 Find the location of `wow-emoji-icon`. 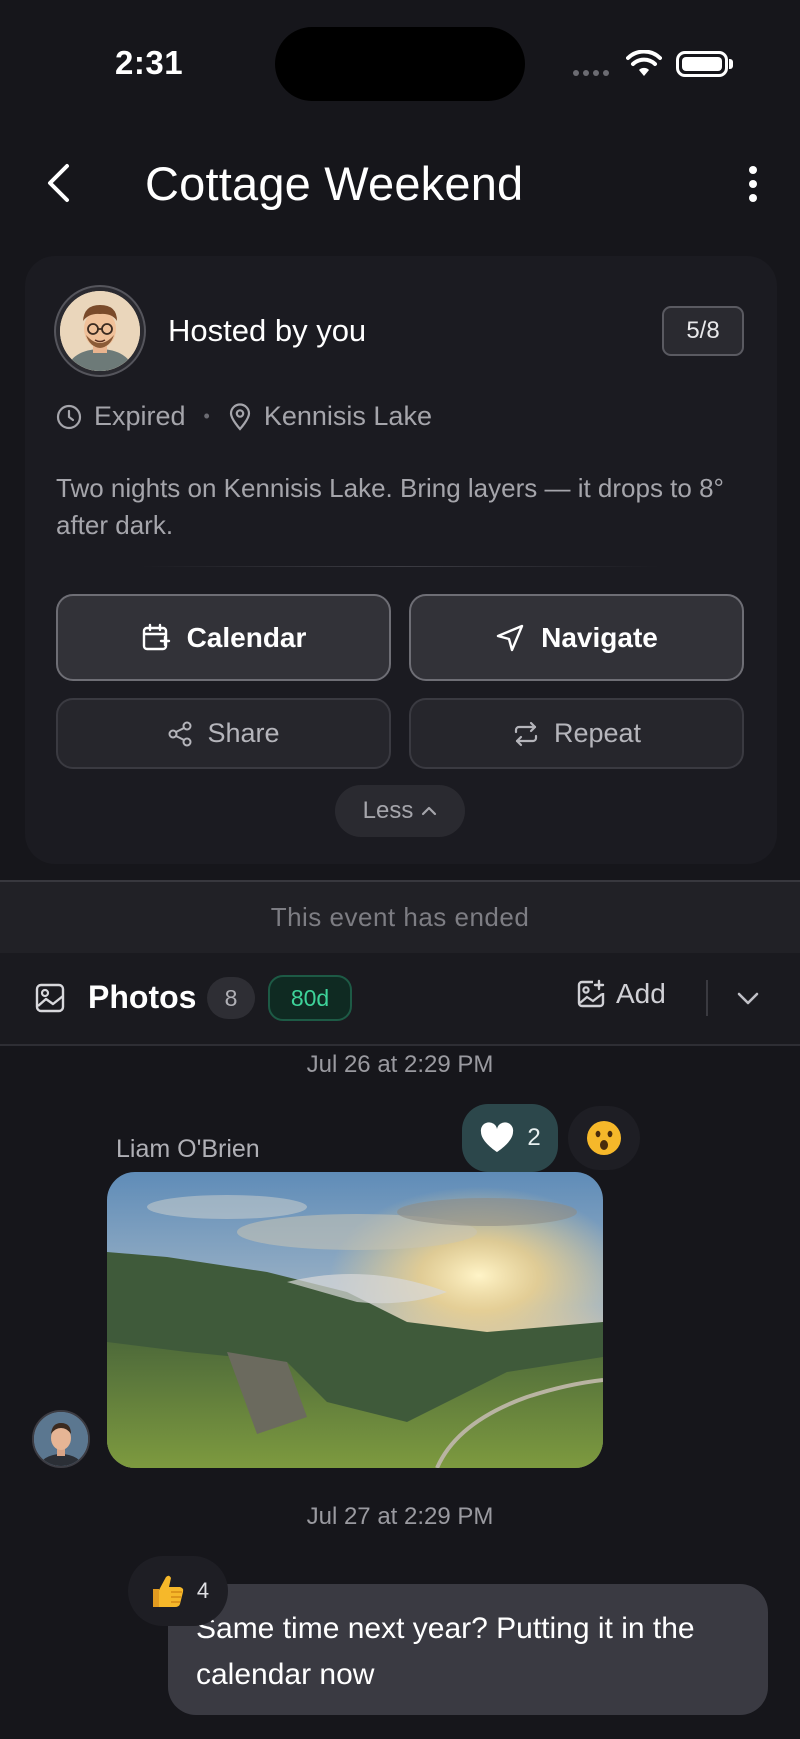

wow-emoji-icon is located at coordinates (604, 1138).